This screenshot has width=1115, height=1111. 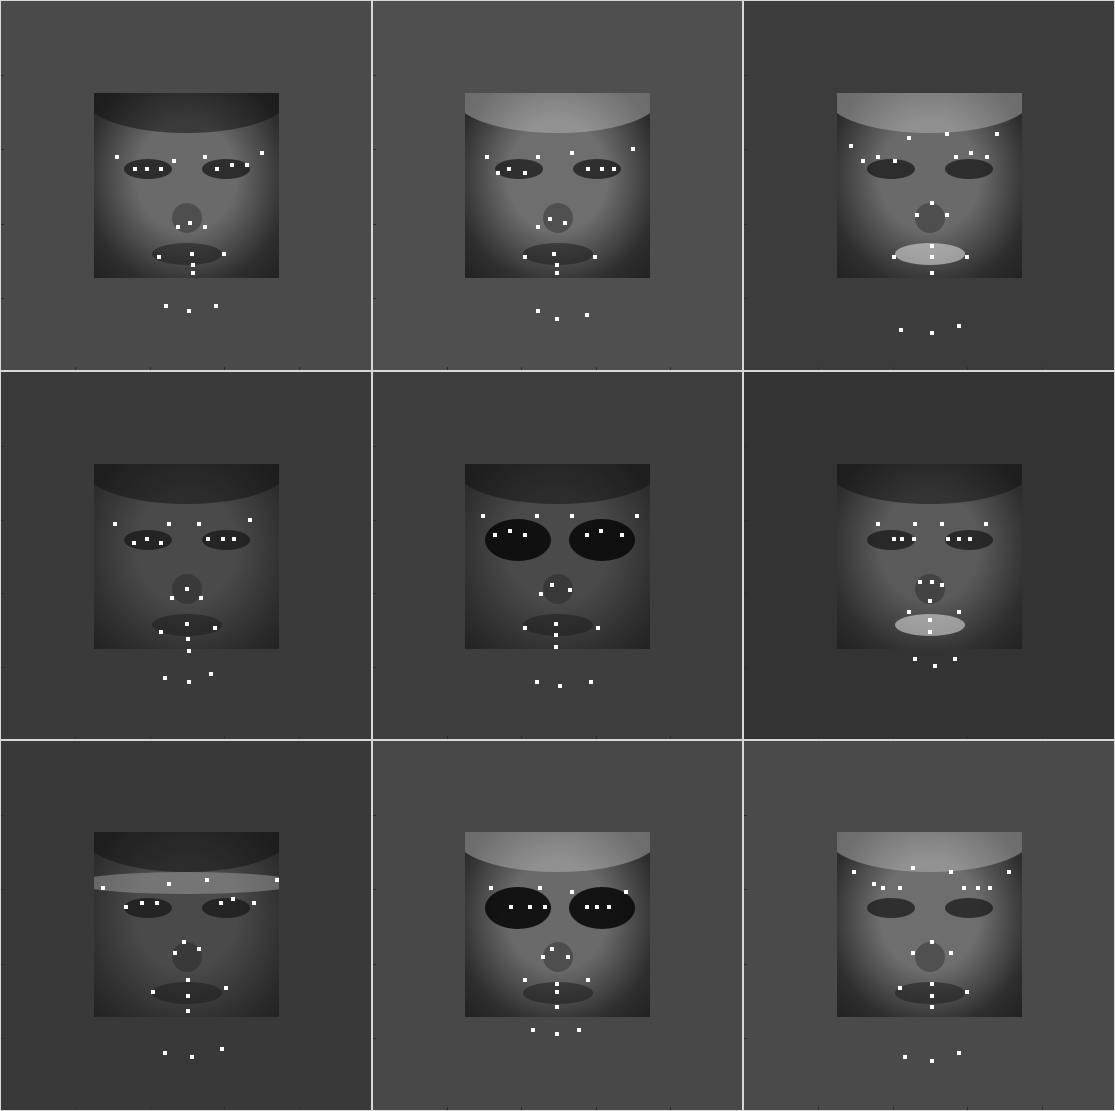 What do you see at coordinates (602, 540) in the screenshot?
I see `right-lens` at bounding box center [602, 540].